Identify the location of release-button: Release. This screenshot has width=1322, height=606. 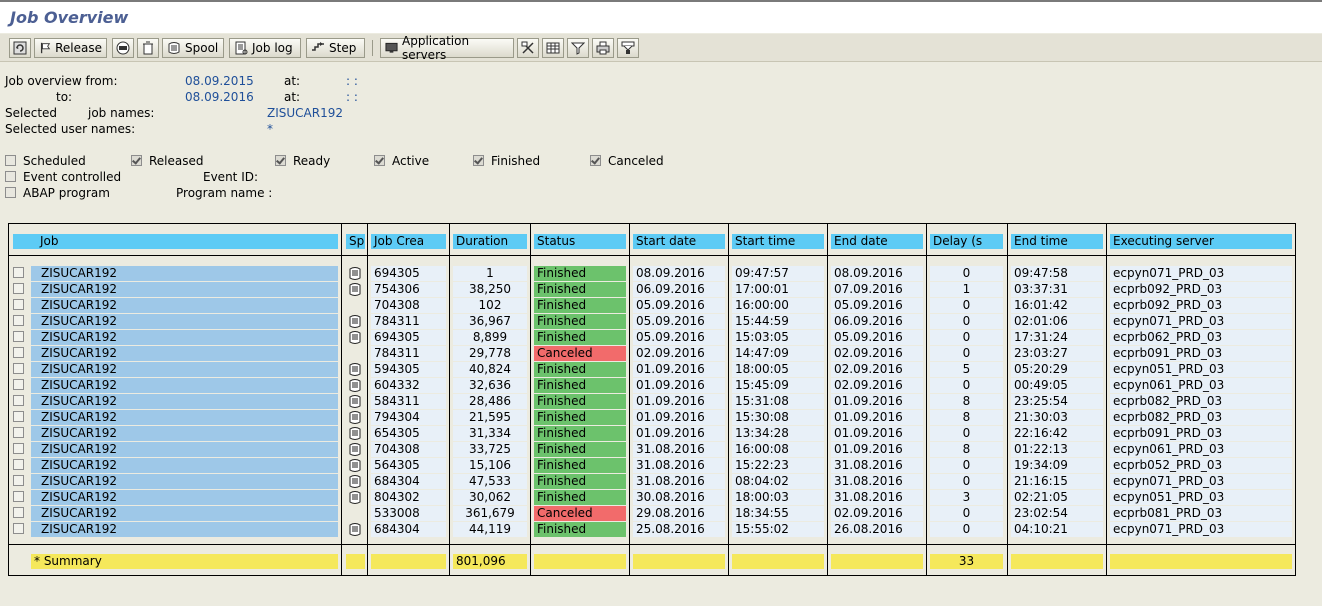
(70, 48).